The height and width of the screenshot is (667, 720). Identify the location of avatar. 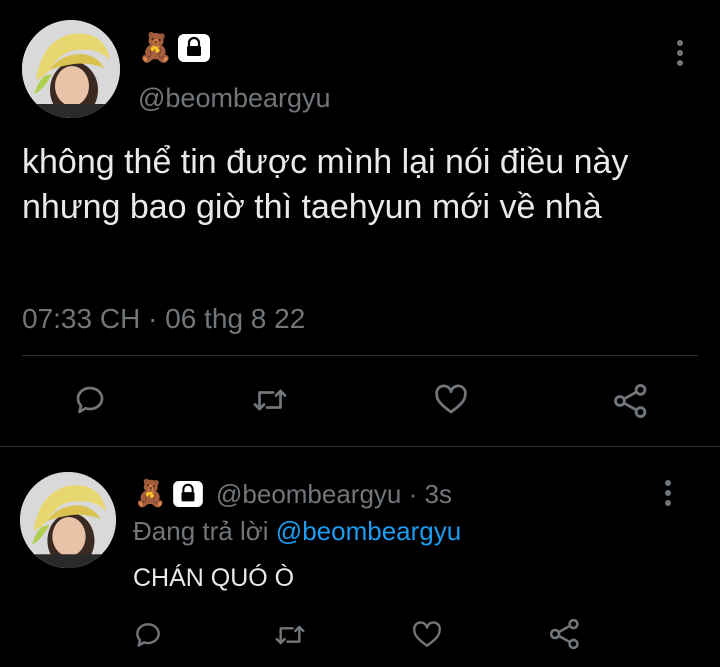
(71, 69).